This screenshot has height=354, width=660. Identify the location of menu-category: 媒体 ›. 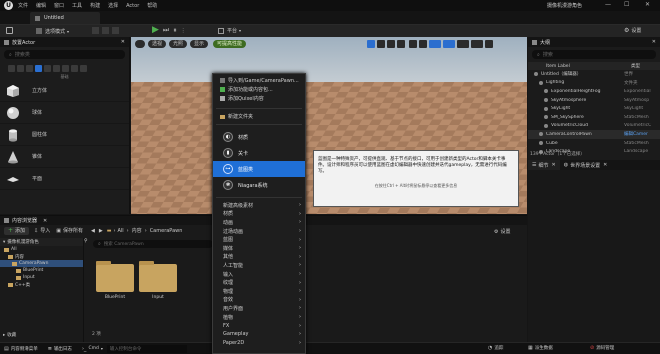
(259, 248).